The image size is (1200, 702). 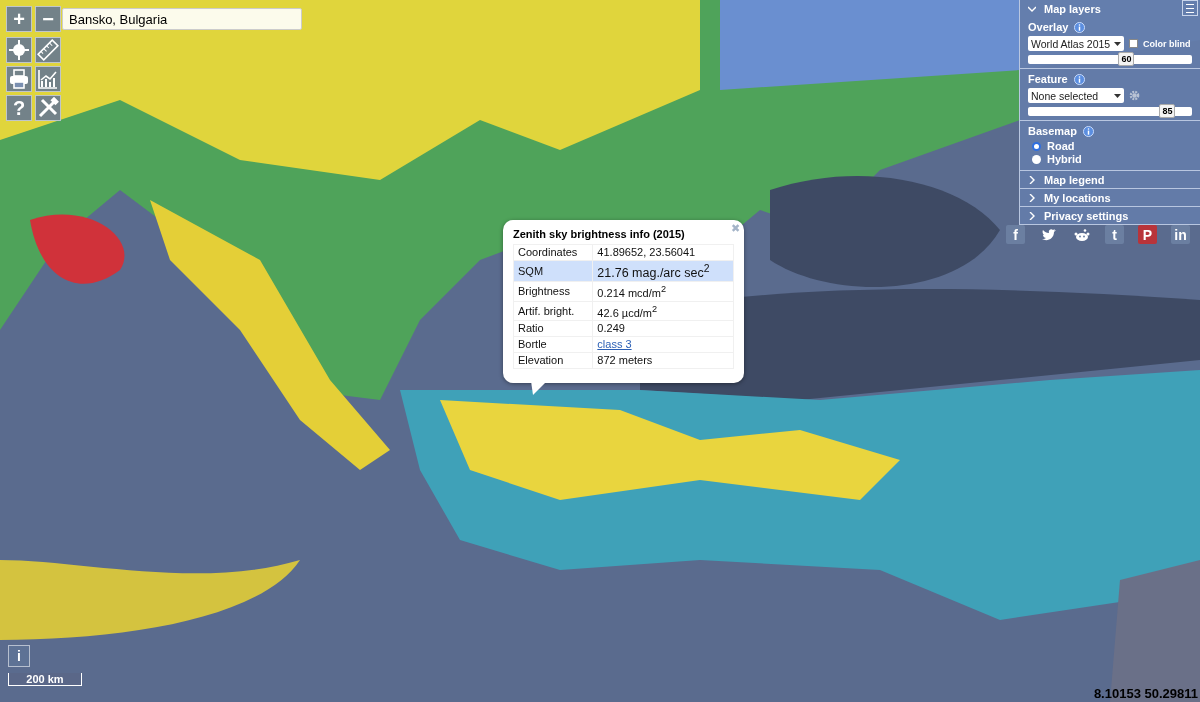 I want to click on feature-label: Feature, so click(x=1048, y=79).